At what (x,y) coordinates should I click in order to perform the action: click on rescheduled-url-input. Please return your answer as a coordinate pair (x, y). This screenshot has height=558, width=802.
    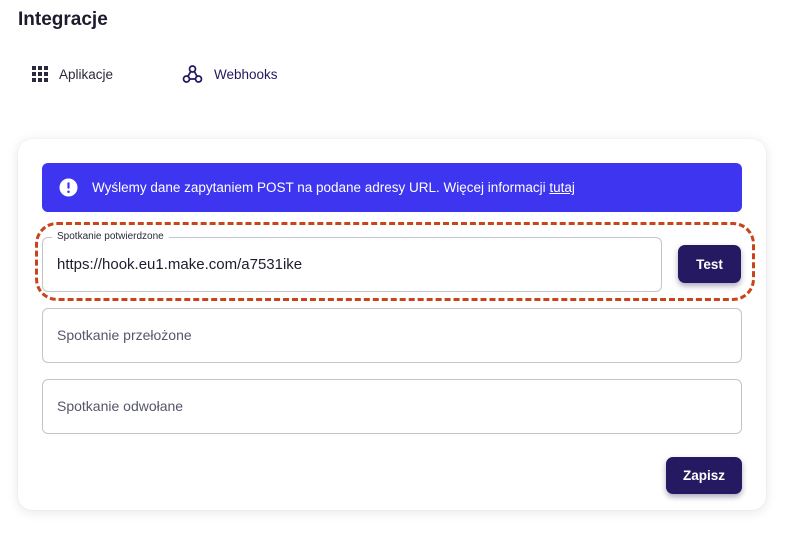
    Looking at the image, I should click on (392, 335).